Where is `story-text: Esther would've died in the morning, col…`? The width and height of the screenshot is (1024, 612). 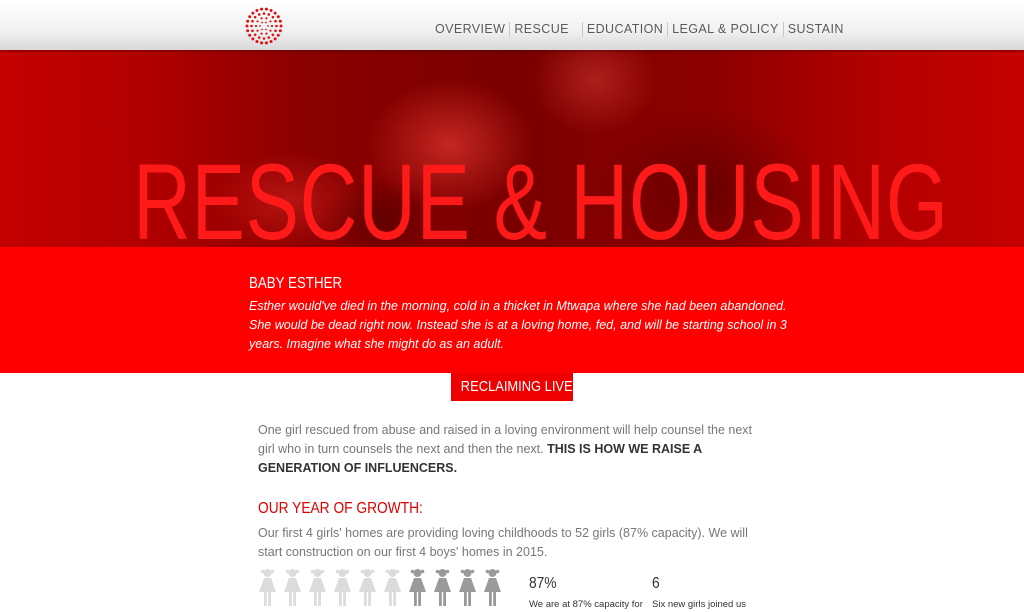 story-text: Esther would've died in the morning, col… is located at coordinates (518, 325).